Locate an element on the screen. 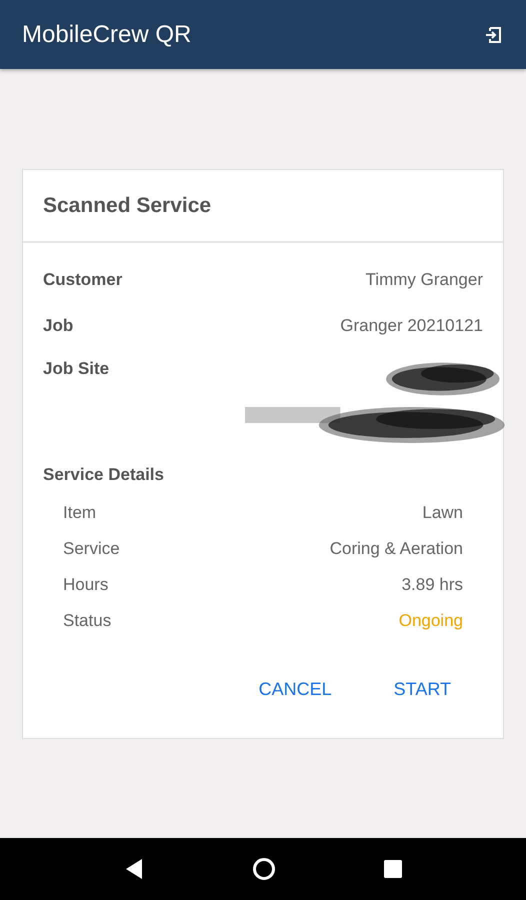 Image resolution: width=526 pixels, height=900 pixels. field-label: Job Site is located at coordinates (76, 369).